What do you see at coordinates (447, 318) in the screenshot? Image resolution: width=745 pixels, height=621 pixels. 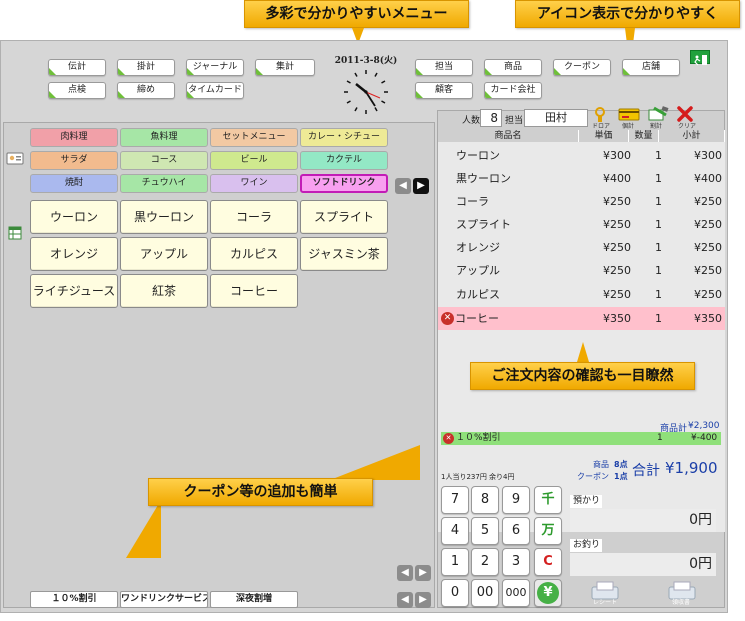 I see `delete-row-icon: ✕` at bounding box center [447, 318].